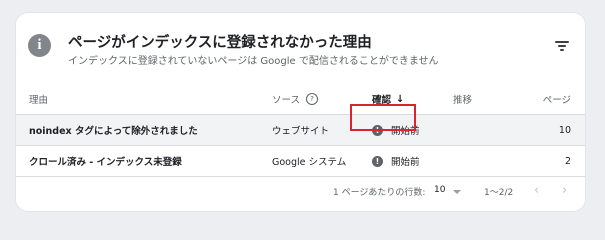 This screenshot has width=605, height=240. Describe the element at coordinates (220, 43) in the screenshot. I see `card-title: ページがインデックスに登録されなかった理由` at that location.